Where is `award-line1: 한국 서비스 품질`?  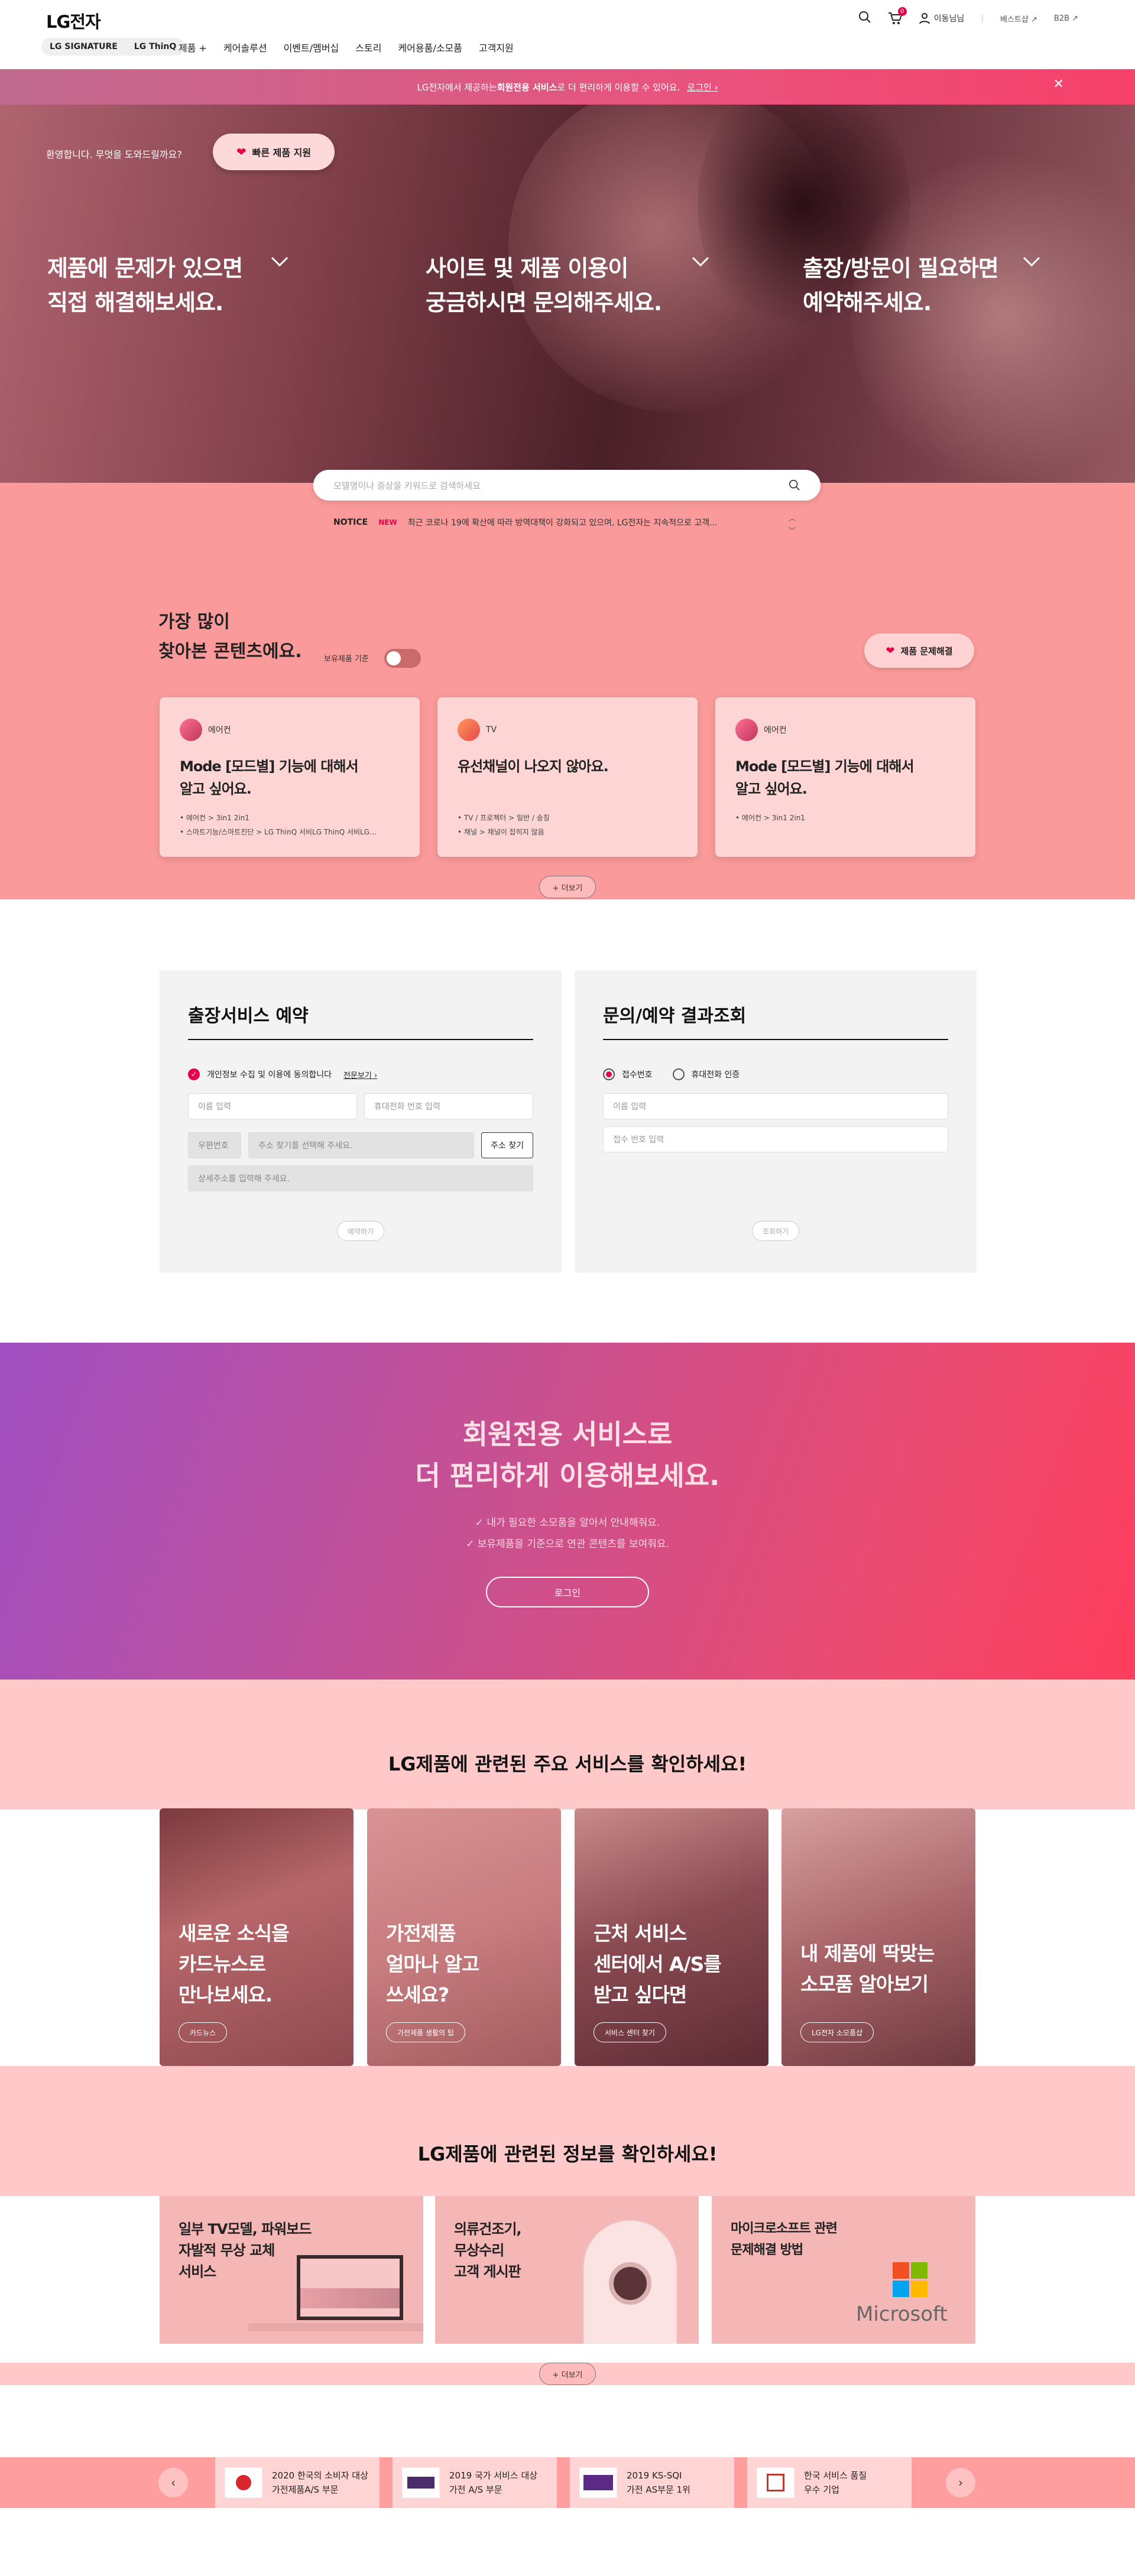
award-line1: 한국 서비스 품질 is located at coordinates (835, 2475).